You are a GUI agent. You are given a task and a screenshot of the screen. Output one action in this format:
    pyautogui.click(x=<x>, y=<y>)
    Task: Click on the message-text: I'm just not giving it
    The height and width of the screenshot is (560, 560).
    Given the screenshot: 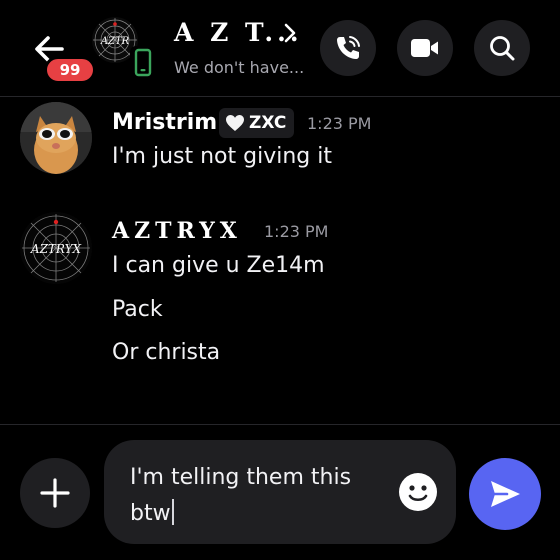 What is the action you would take?
    pyautogui.click(x=222, y=156)
    